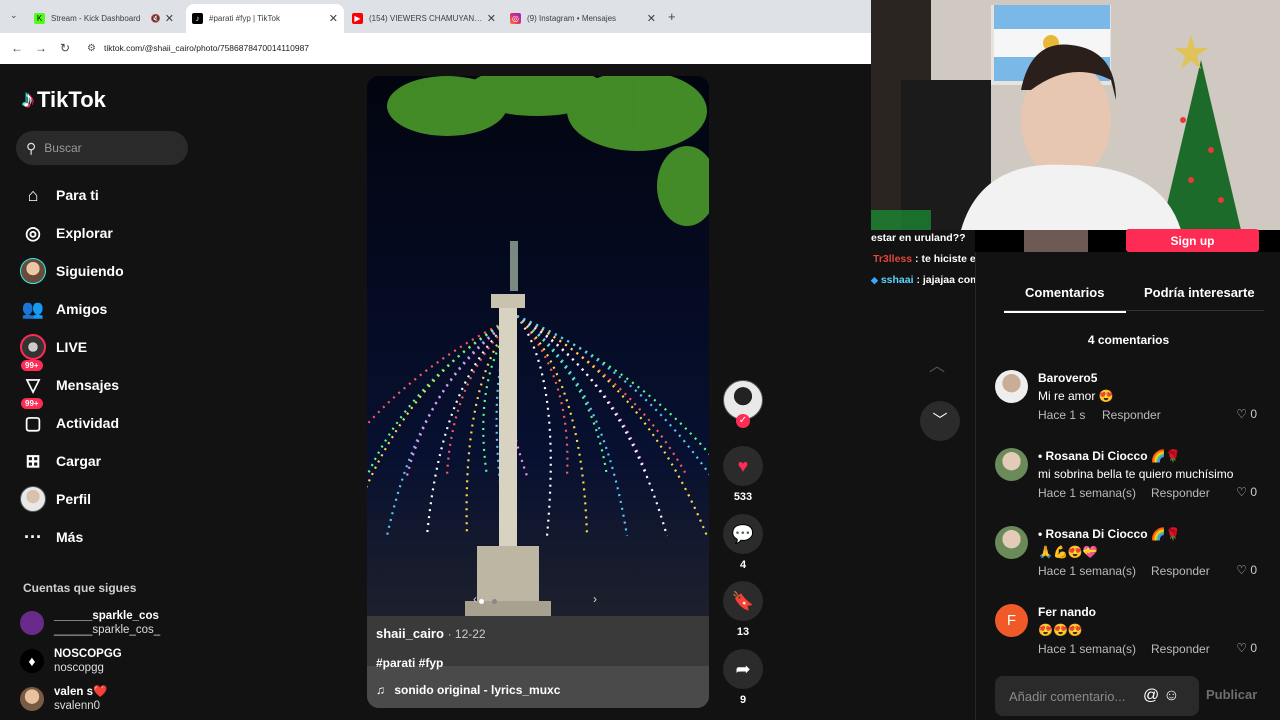  What do you see at coordinates (120, 271) in the screenshot?
I see `nav-siguiendo: Siguiendo` at bounding box center [120, 271].